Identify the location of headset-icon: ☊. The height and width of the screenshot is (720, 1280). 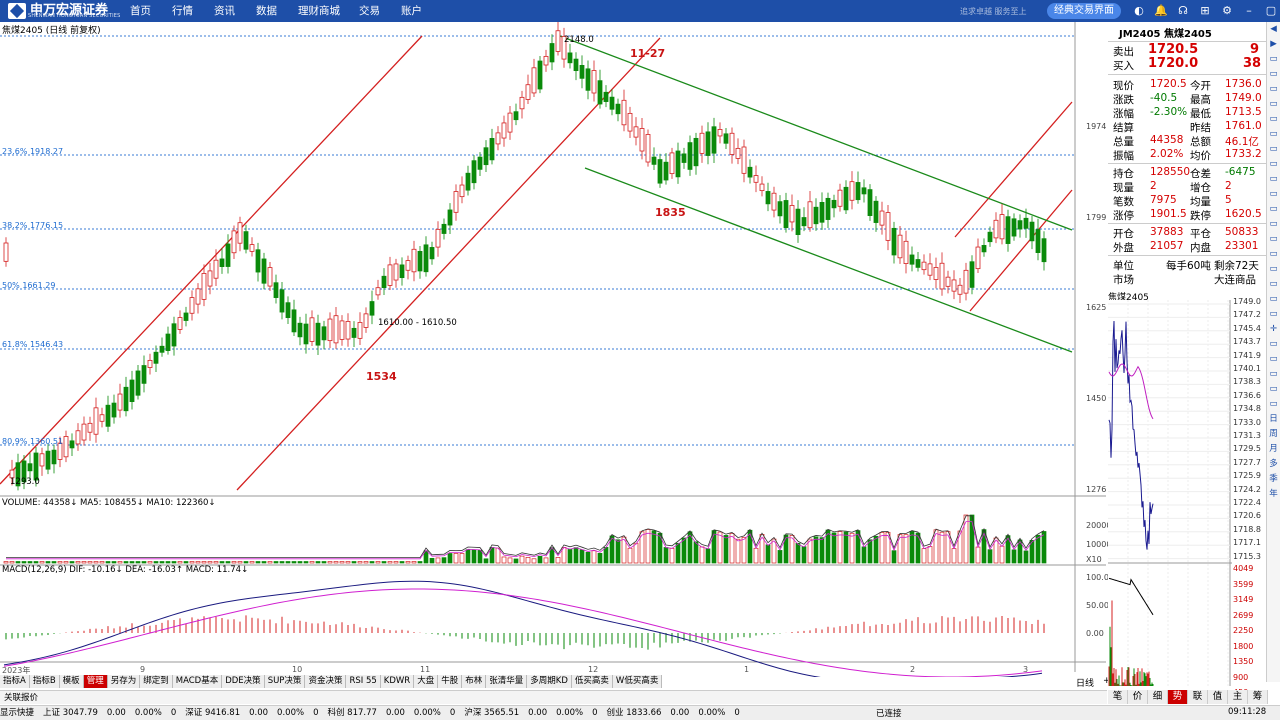
(1183, 11).